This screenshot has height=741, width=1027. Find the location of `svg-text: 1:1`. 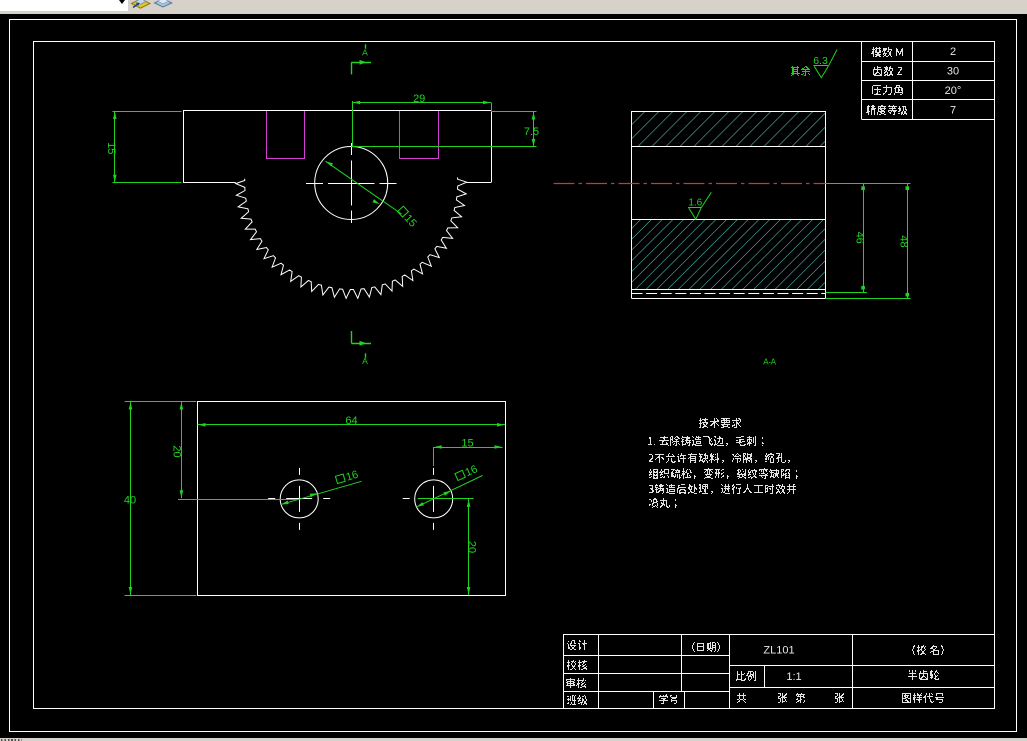

svg-text: 1:1 is located at coordinates (793, 677).